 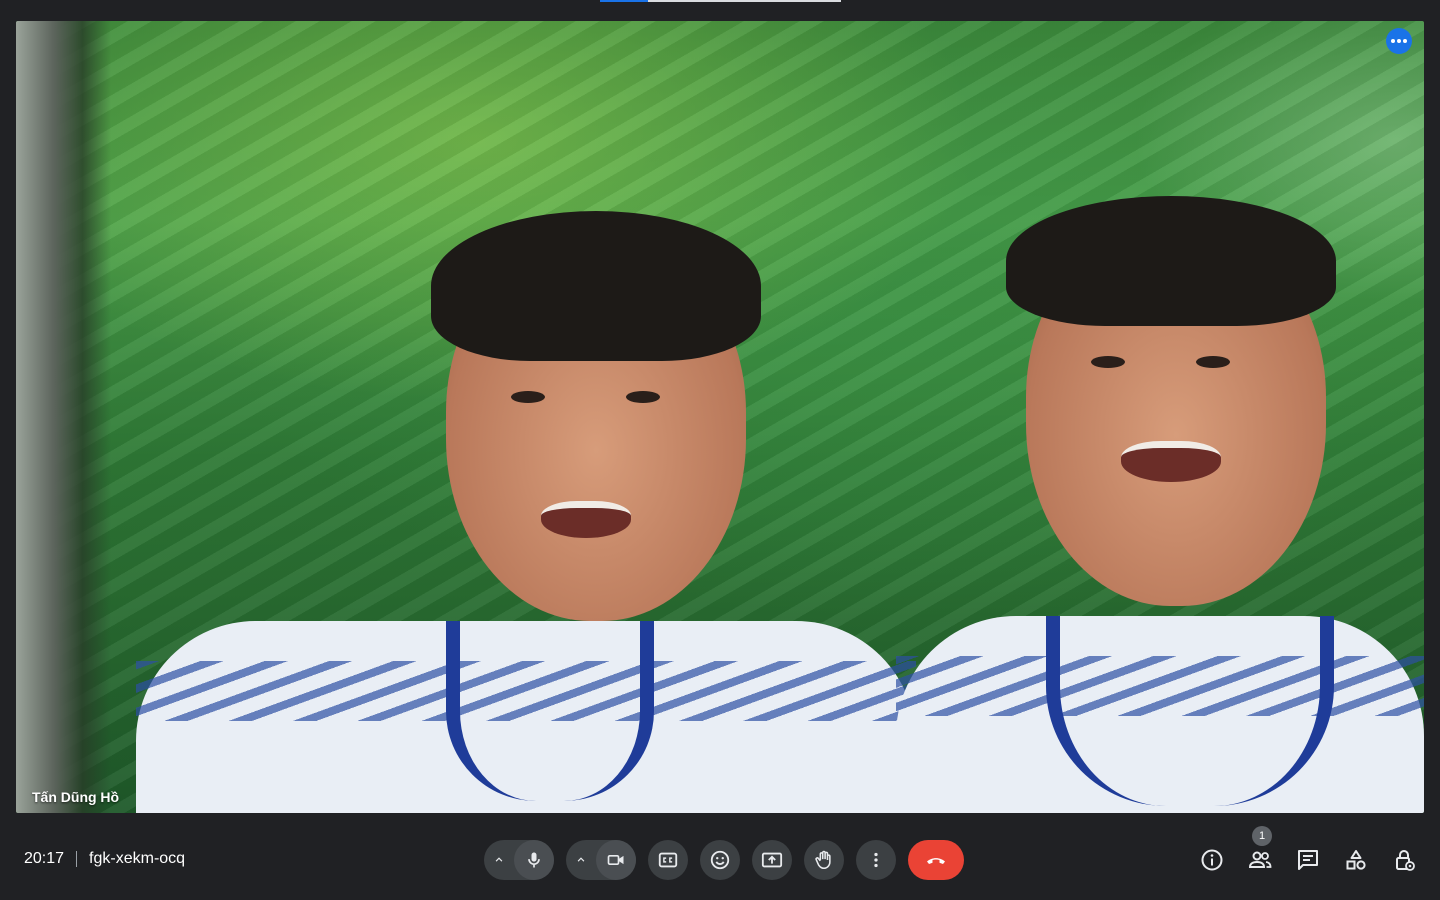 I want to click on activities-button, so click(x=1356, y=860).